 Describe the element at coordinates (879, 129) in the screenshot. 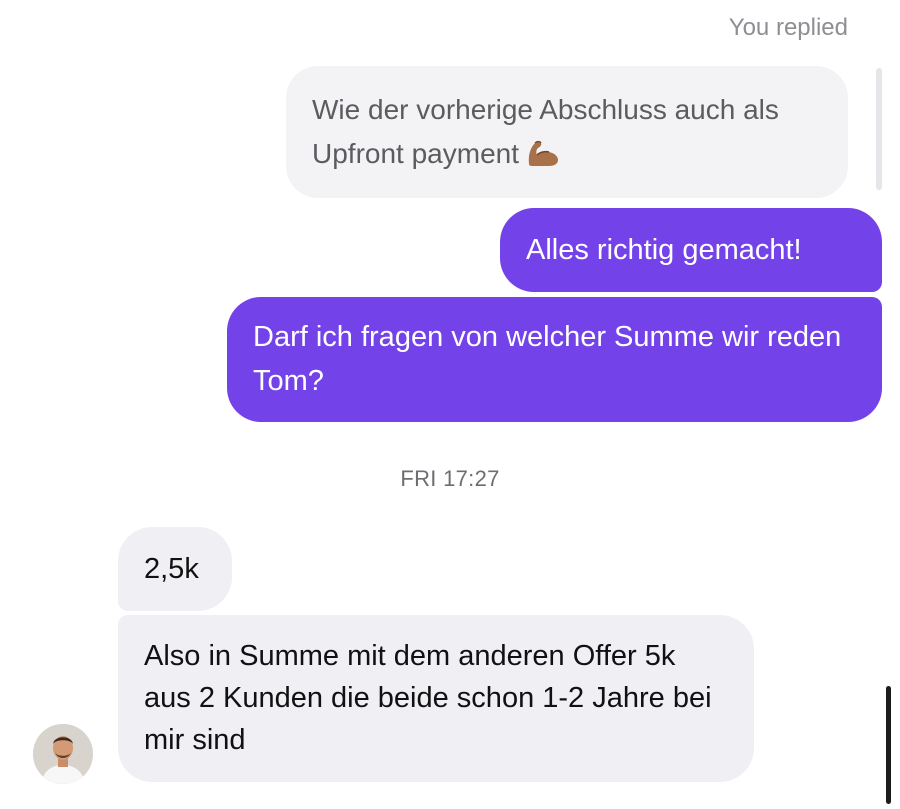

I see `scrollbar-track-top` at that location.